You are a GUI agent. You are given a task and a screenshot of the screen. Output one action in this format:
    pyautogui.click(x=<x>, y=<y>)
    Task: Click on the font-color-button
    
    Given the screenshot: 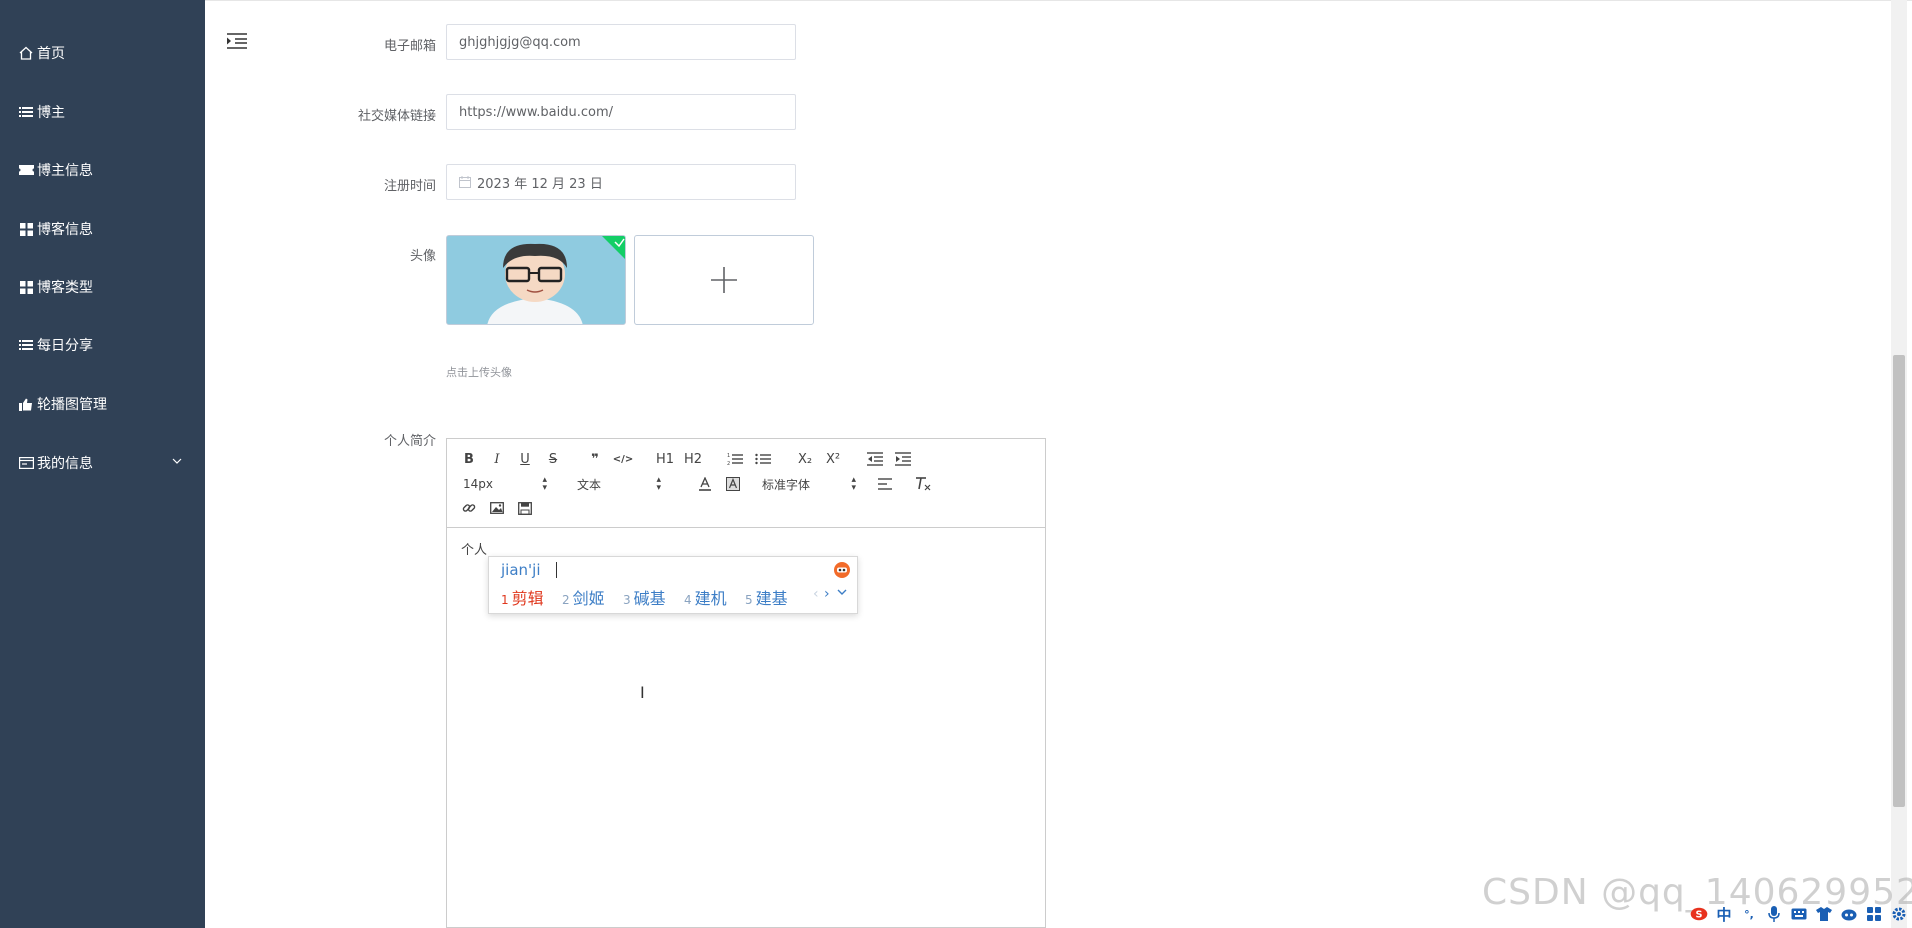 What is the action you would take?
    pyautogui.click(x=705, y=484)
    